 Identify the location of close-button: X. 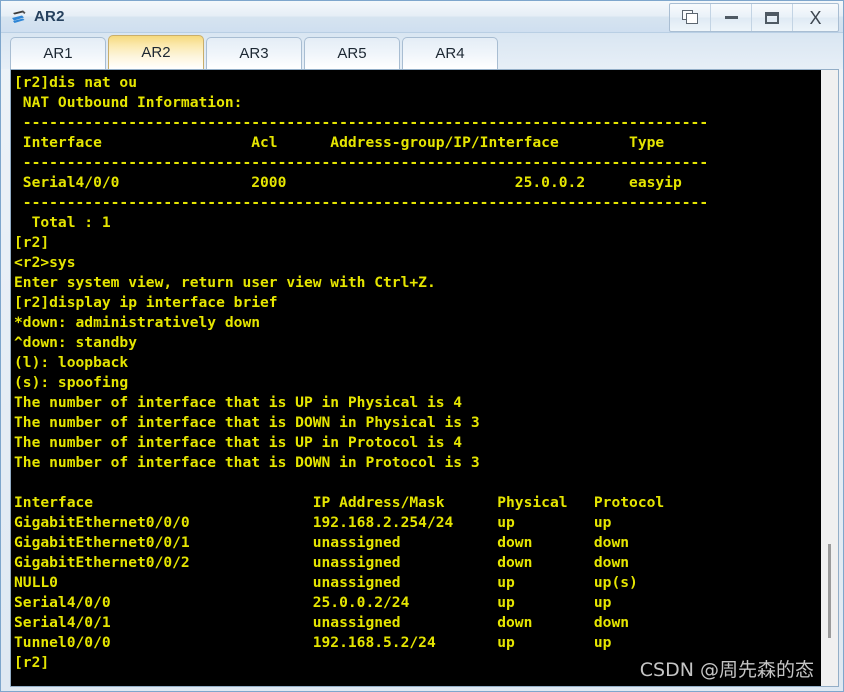
(815, 17).